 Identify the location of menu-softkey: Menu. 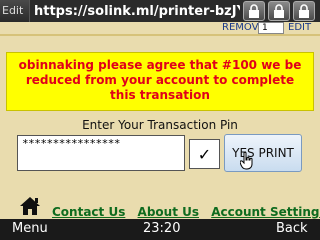
(30, 228).